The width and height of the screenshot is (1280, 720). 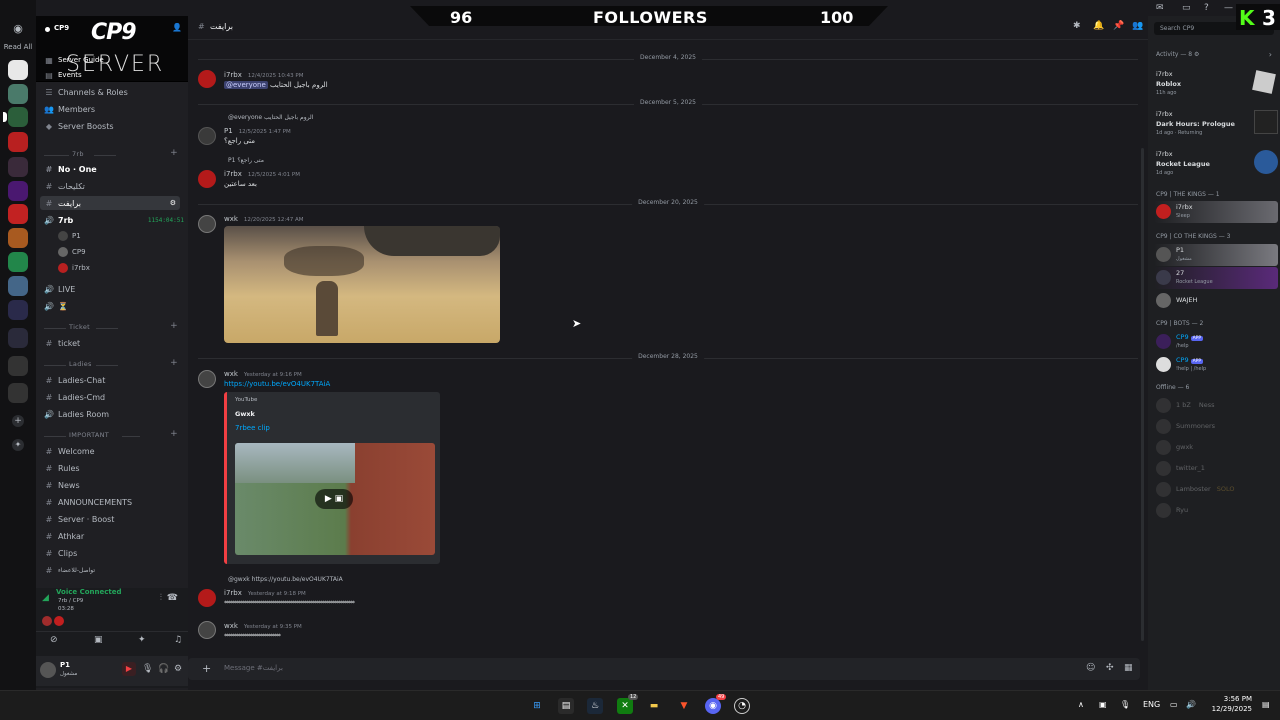 I want to click on category-ticket: Ticket +, so click(x=112, y=327).